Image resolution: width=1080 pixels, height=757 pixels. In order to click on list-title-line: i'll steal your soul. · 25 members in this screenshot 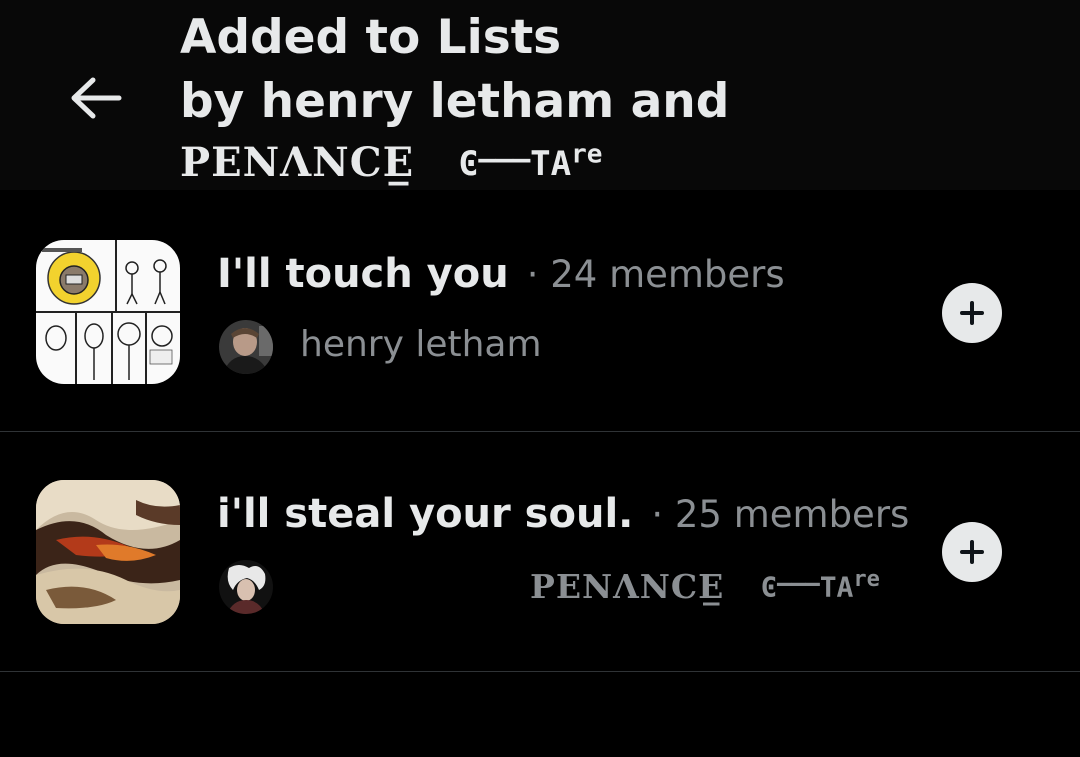, I will do `click(563, 514)`.